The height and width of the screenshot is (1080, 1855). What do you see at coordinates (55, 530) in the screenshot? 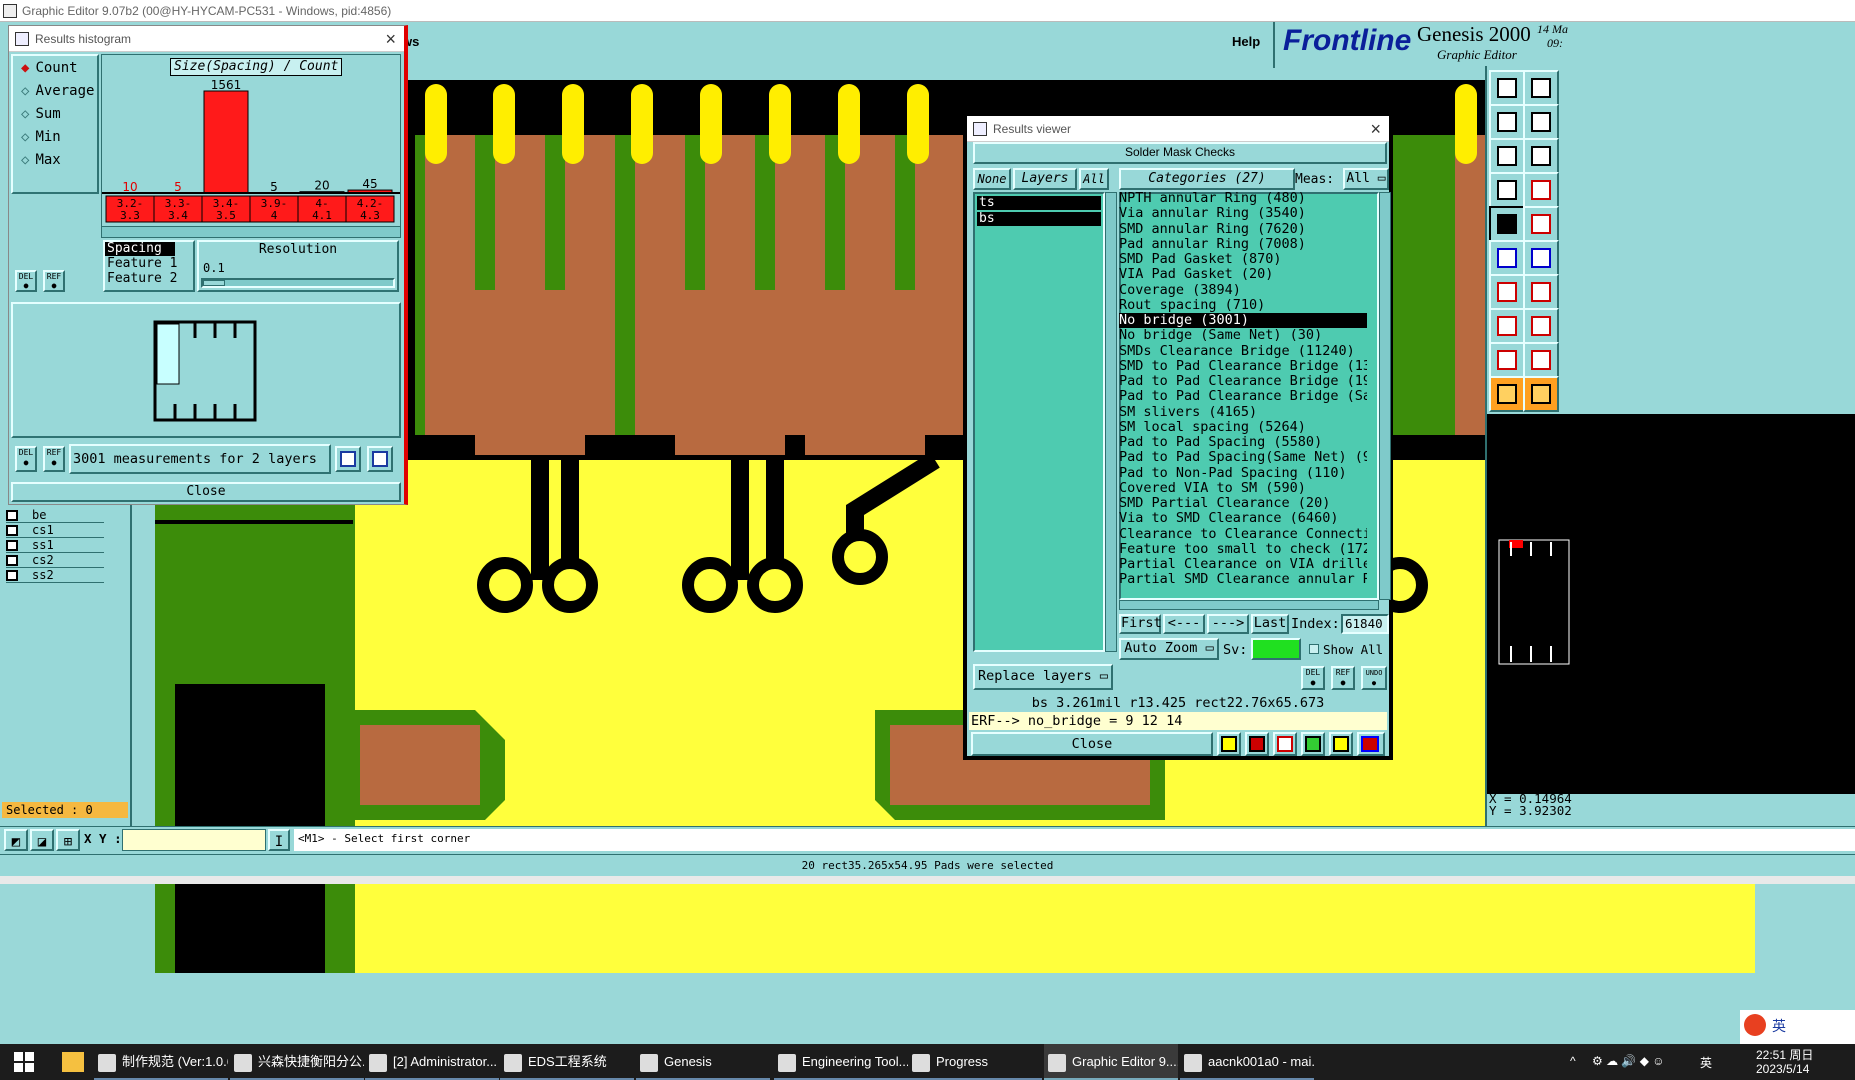
I see `layer-row: cs1` at bounding box center [55, 530].